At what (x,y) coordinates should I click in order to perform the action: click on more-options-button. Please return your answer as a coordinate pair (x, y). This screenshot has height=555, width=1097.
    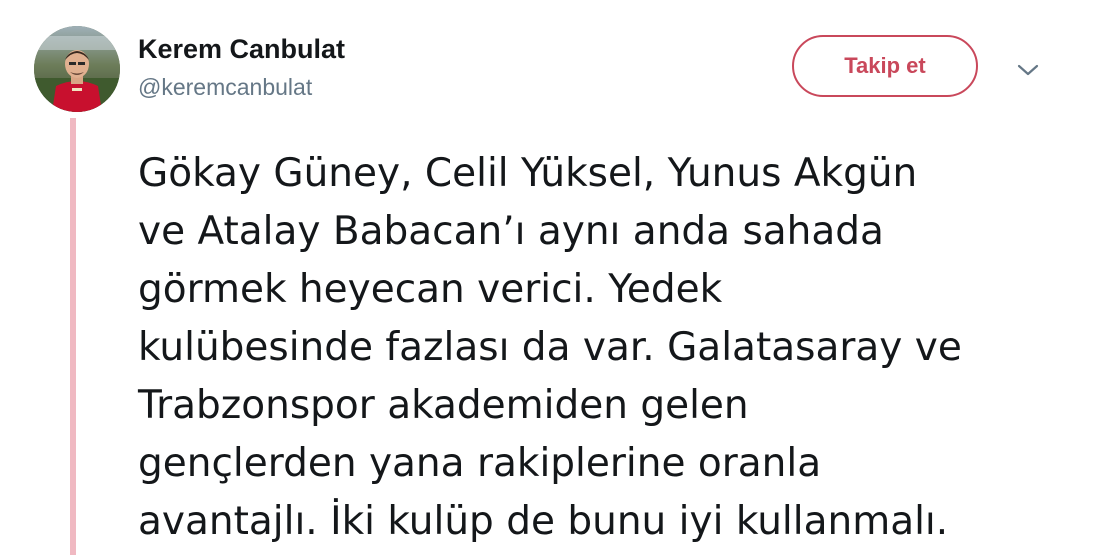
    Looking at the image, I should click on (1028, 70).